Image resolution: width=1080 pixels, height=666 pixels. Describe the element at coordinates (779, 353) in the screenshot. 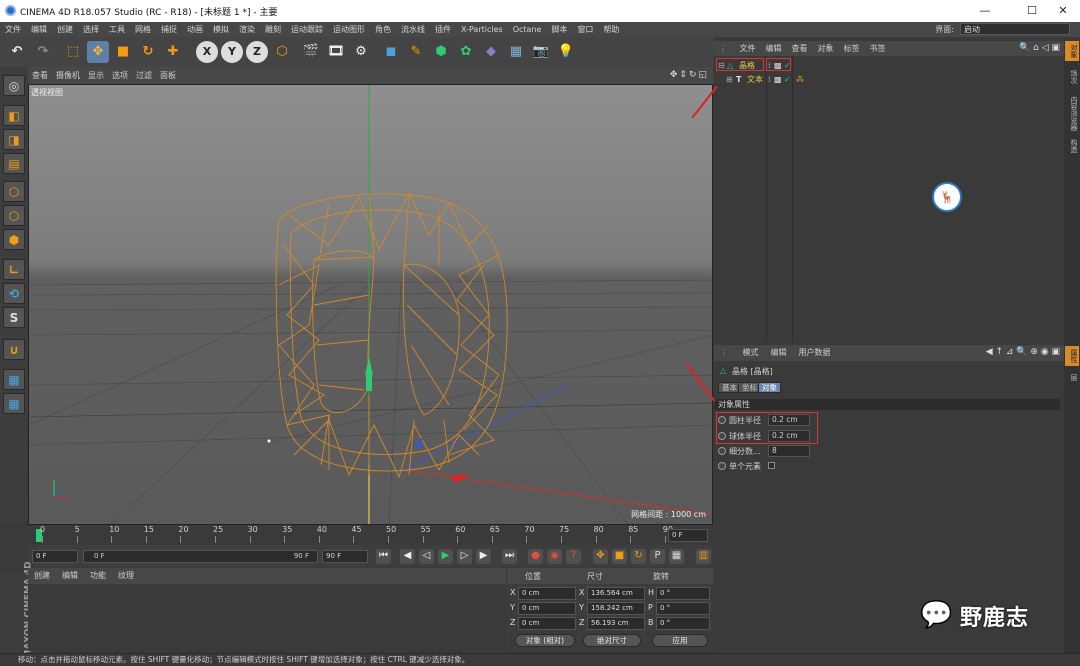

I see `am-menu-edit: 编辑` at that location.